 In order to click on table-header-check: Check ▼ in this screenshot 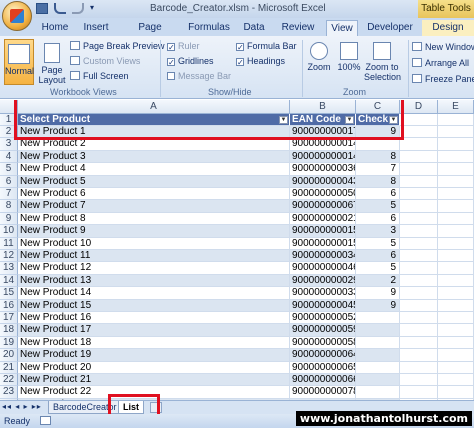, I will do `click(378, 120)`.